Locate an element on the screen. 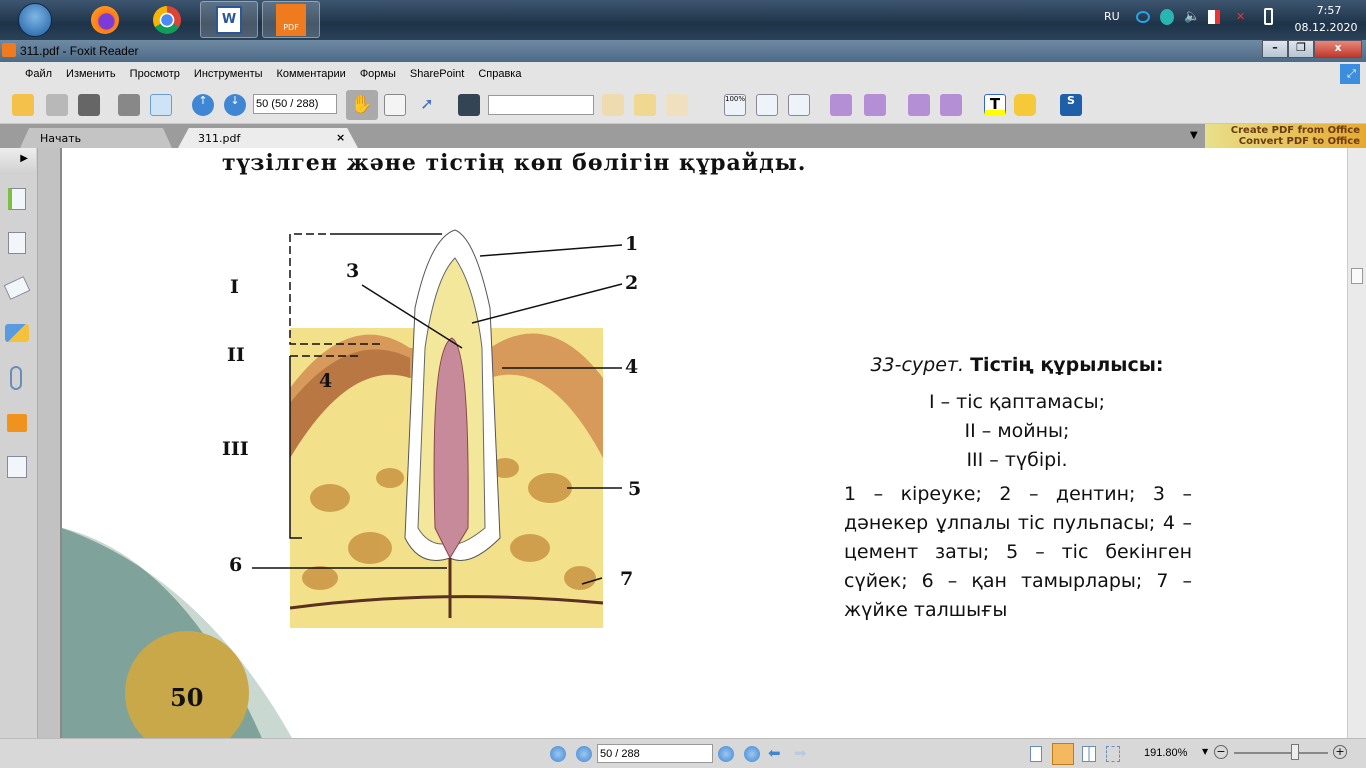  fit-page-icon is located at coordinates (767, 105).